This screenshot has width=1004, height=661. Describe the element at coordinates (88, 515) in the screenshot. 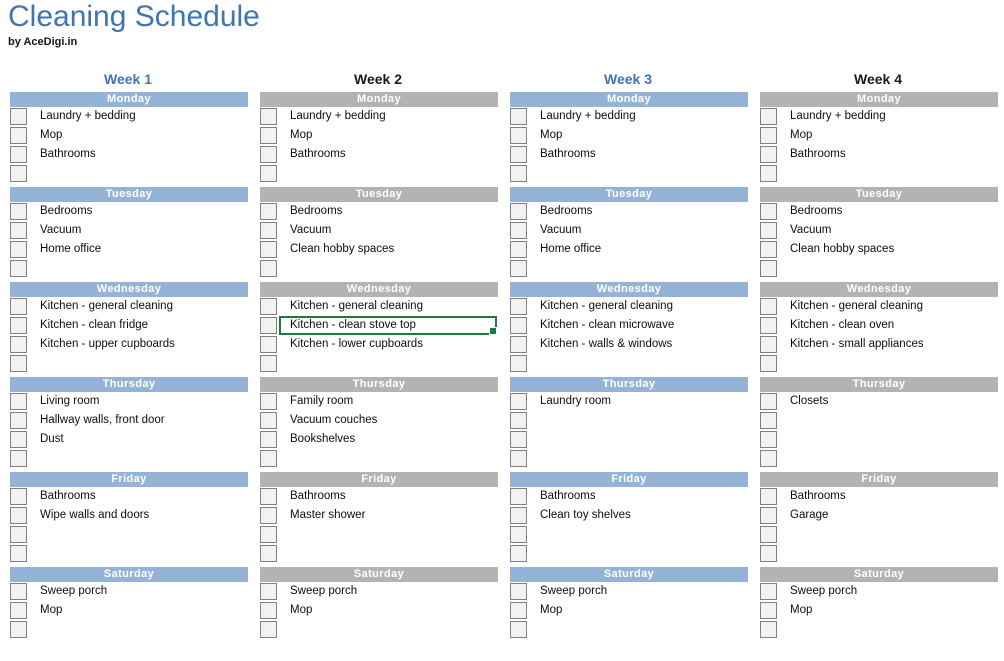

I see `task-label: Wipe walls and doors` at that location.